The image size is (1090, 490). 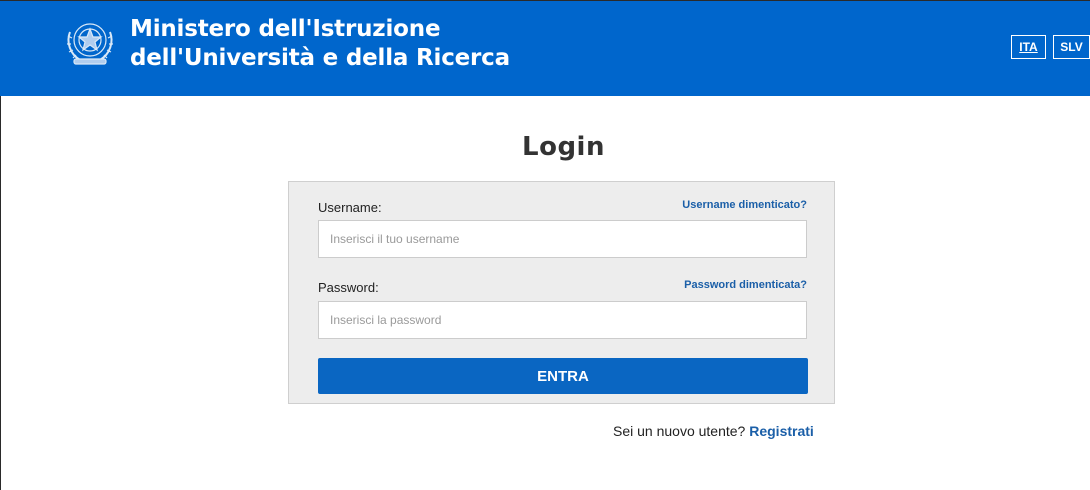 What do you see at coordinates (563, 147) in the screenshot?
I see `page-title: Login` at bounding box center [563, 147].